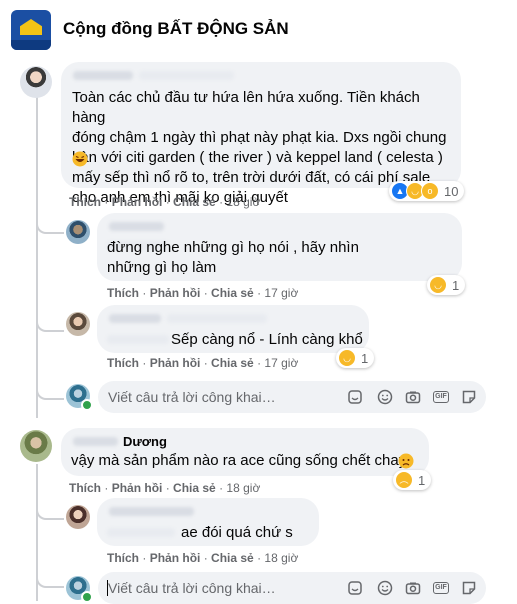 This screenshot has width=517, height=604. I want to click on sad-reaction-icon: ︵, so click(404, 480).